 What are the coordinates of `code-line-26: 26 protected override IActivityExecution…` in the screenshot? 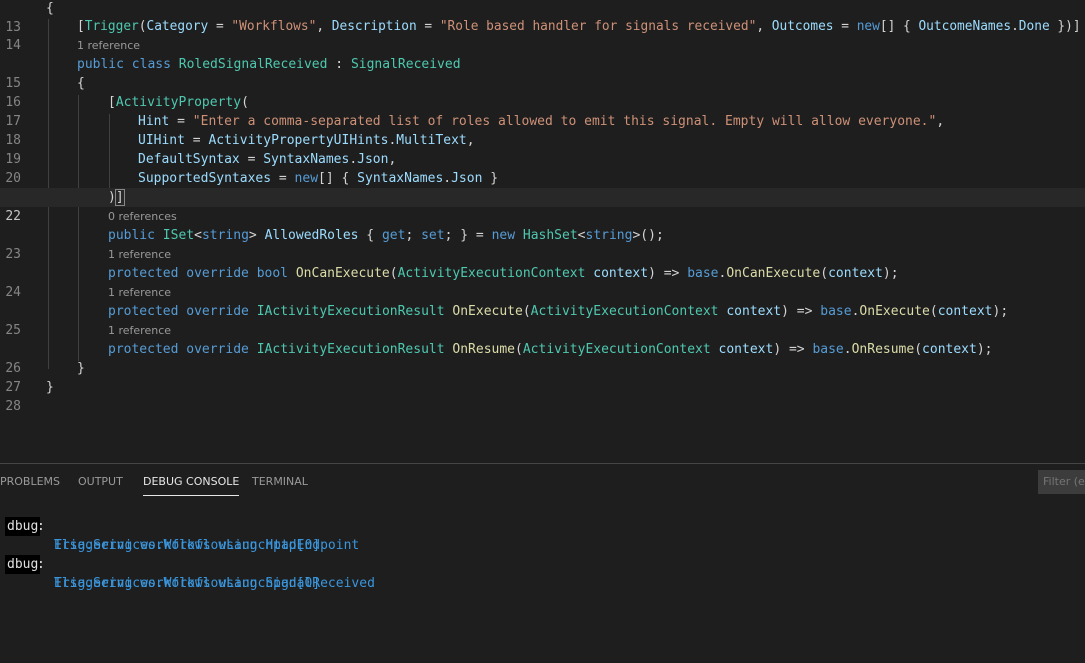 It's located at (542, 358).